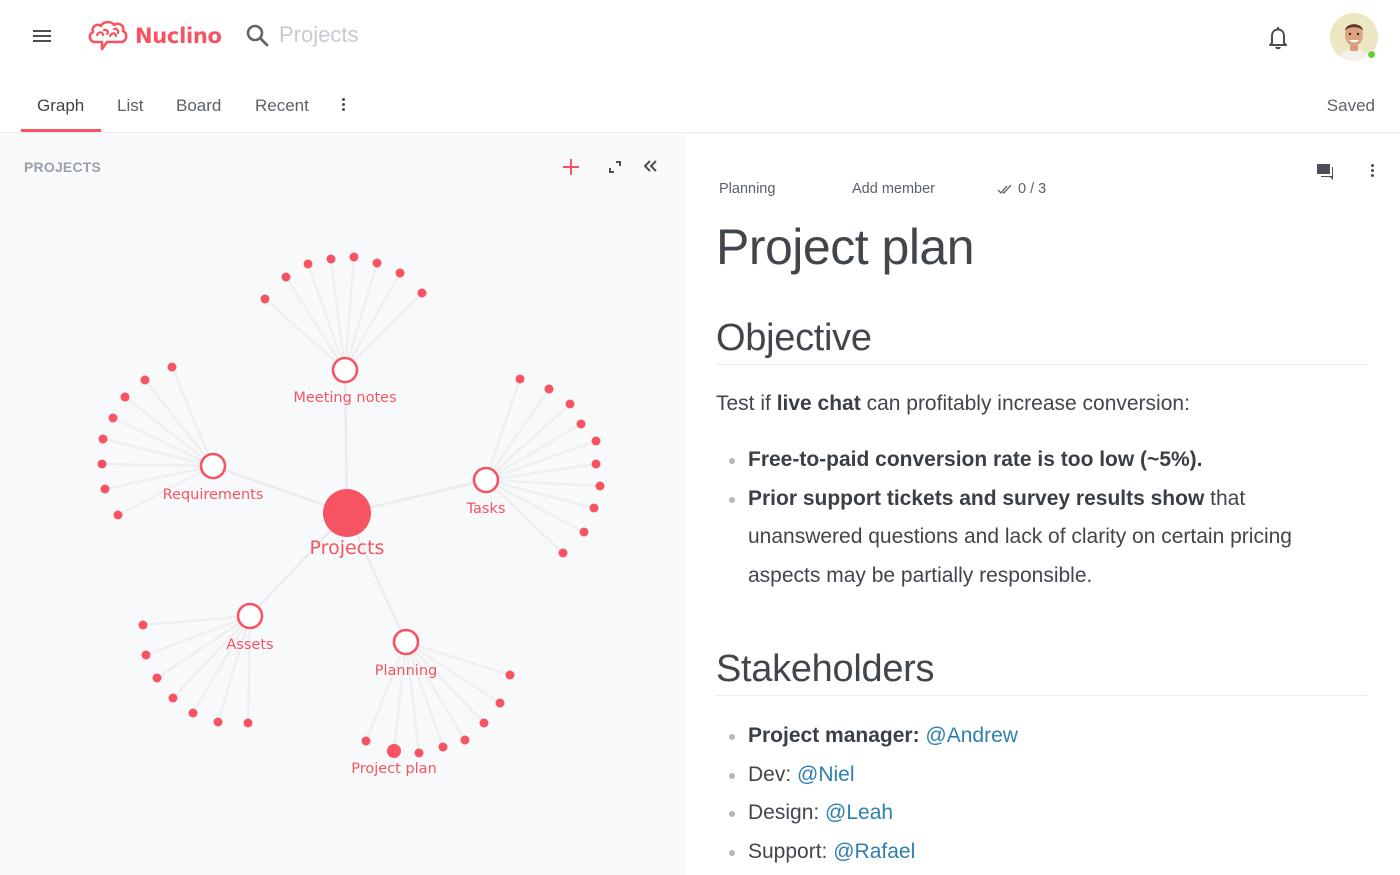  Describe the element at coordinates (1278, 40) in the screenshot. I see `bell-icon` at that location.